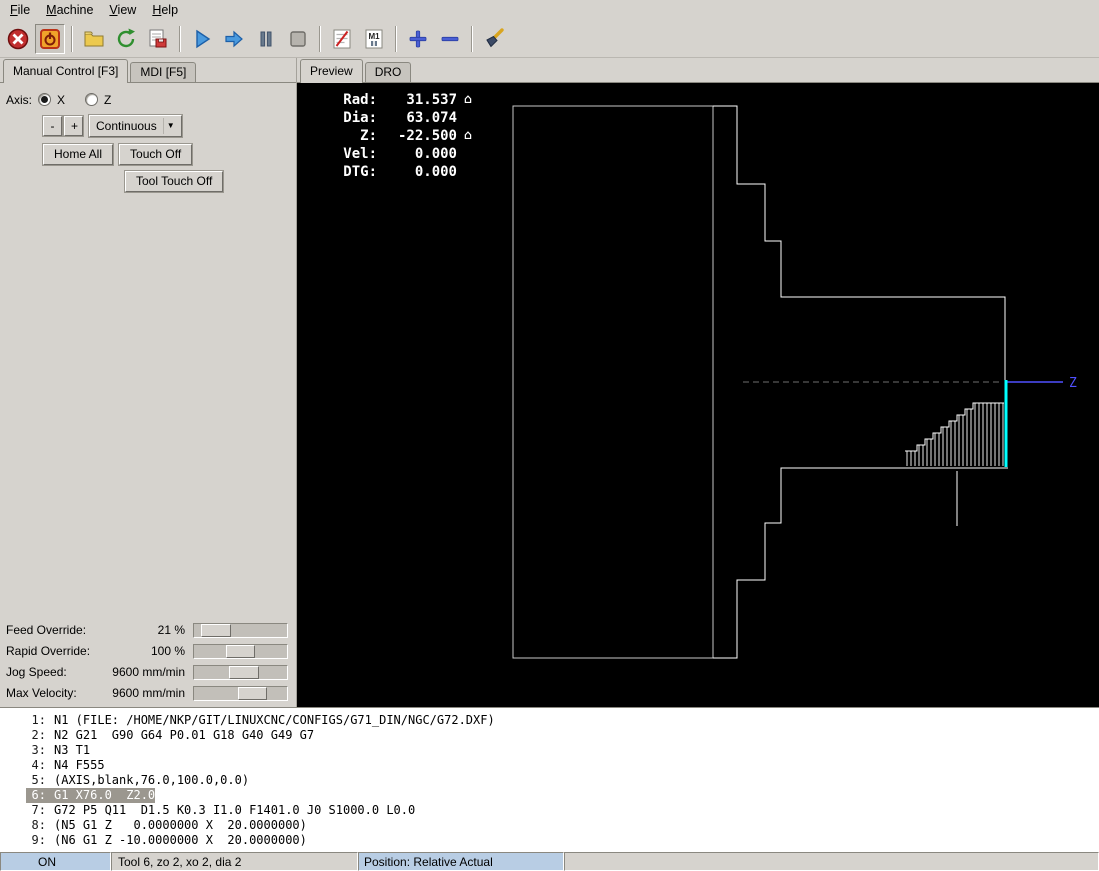 The width and height of the screenshot is (1099, 871). I want to click on machine-power-icon, so click(50, 38).